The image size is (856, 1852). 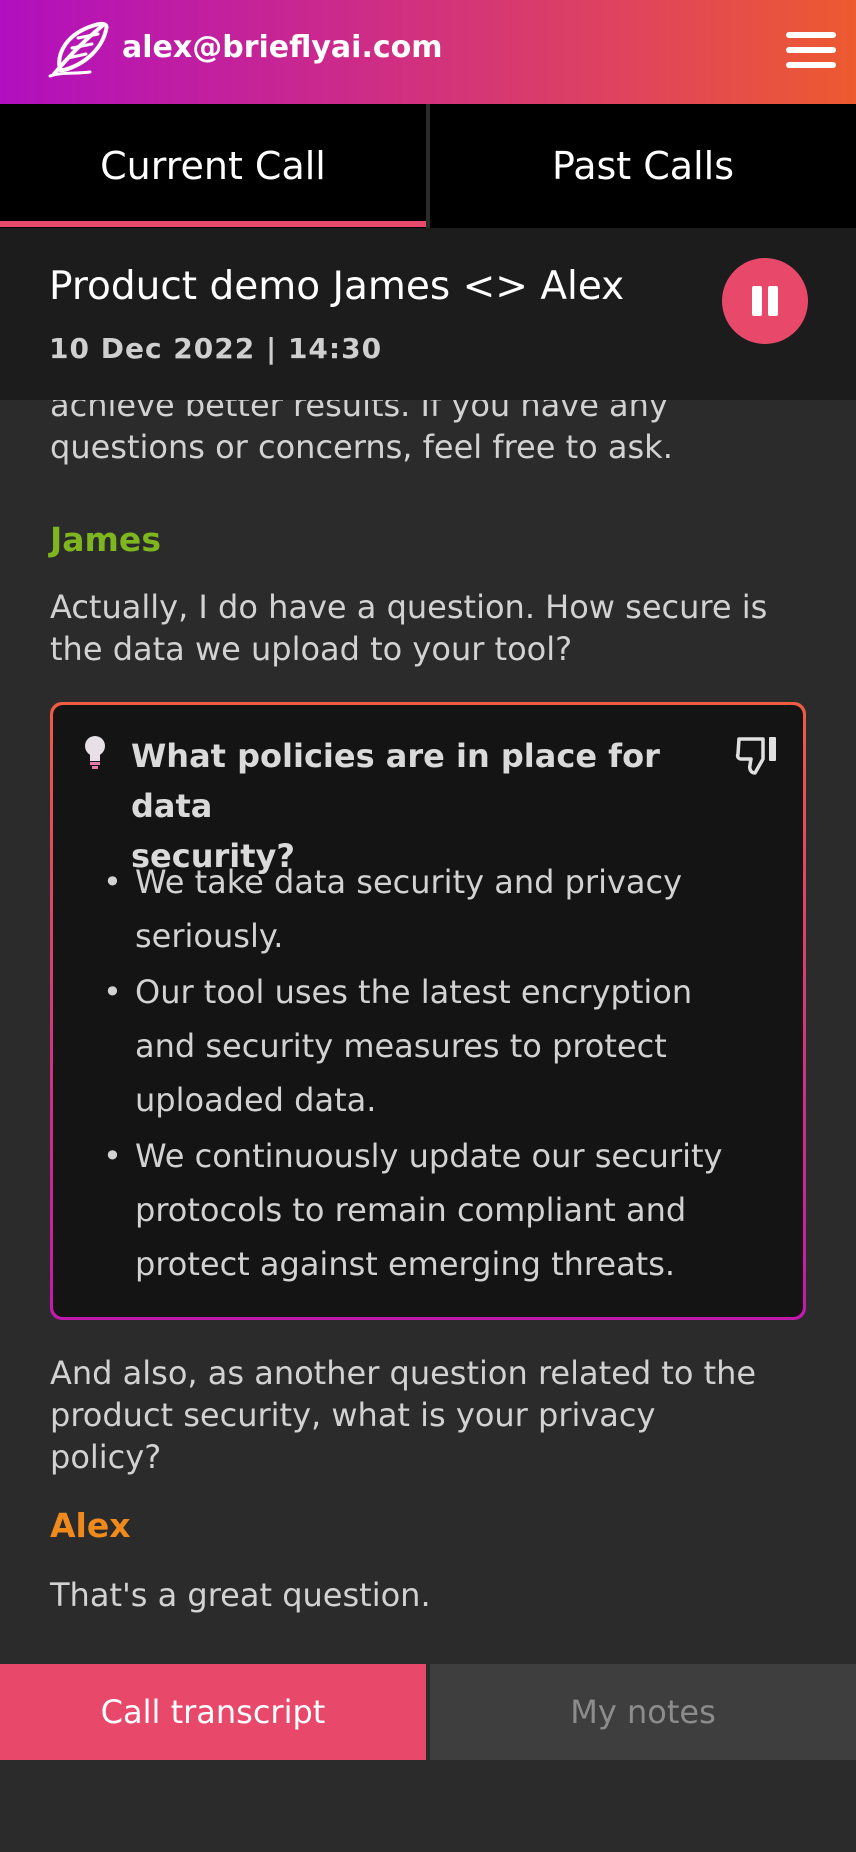 What do you see at coordinates (361, 447) in the screenshot?
I see `transcript-text: questions or concerns, feel free to ask.` at bounding box center [361, 447].